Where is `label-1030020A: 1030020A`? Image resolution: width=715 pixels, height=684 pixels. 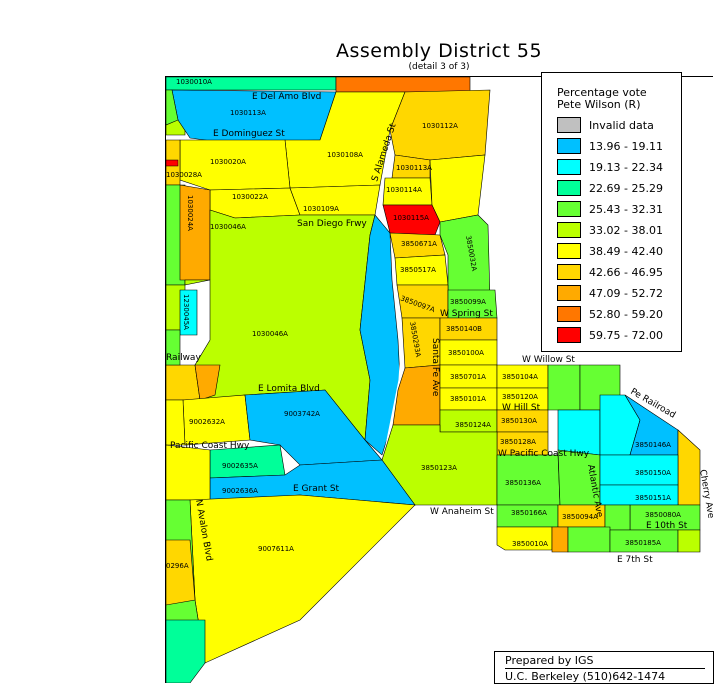 label-1030020A: 1030020A is located at coordinates (228, 162).